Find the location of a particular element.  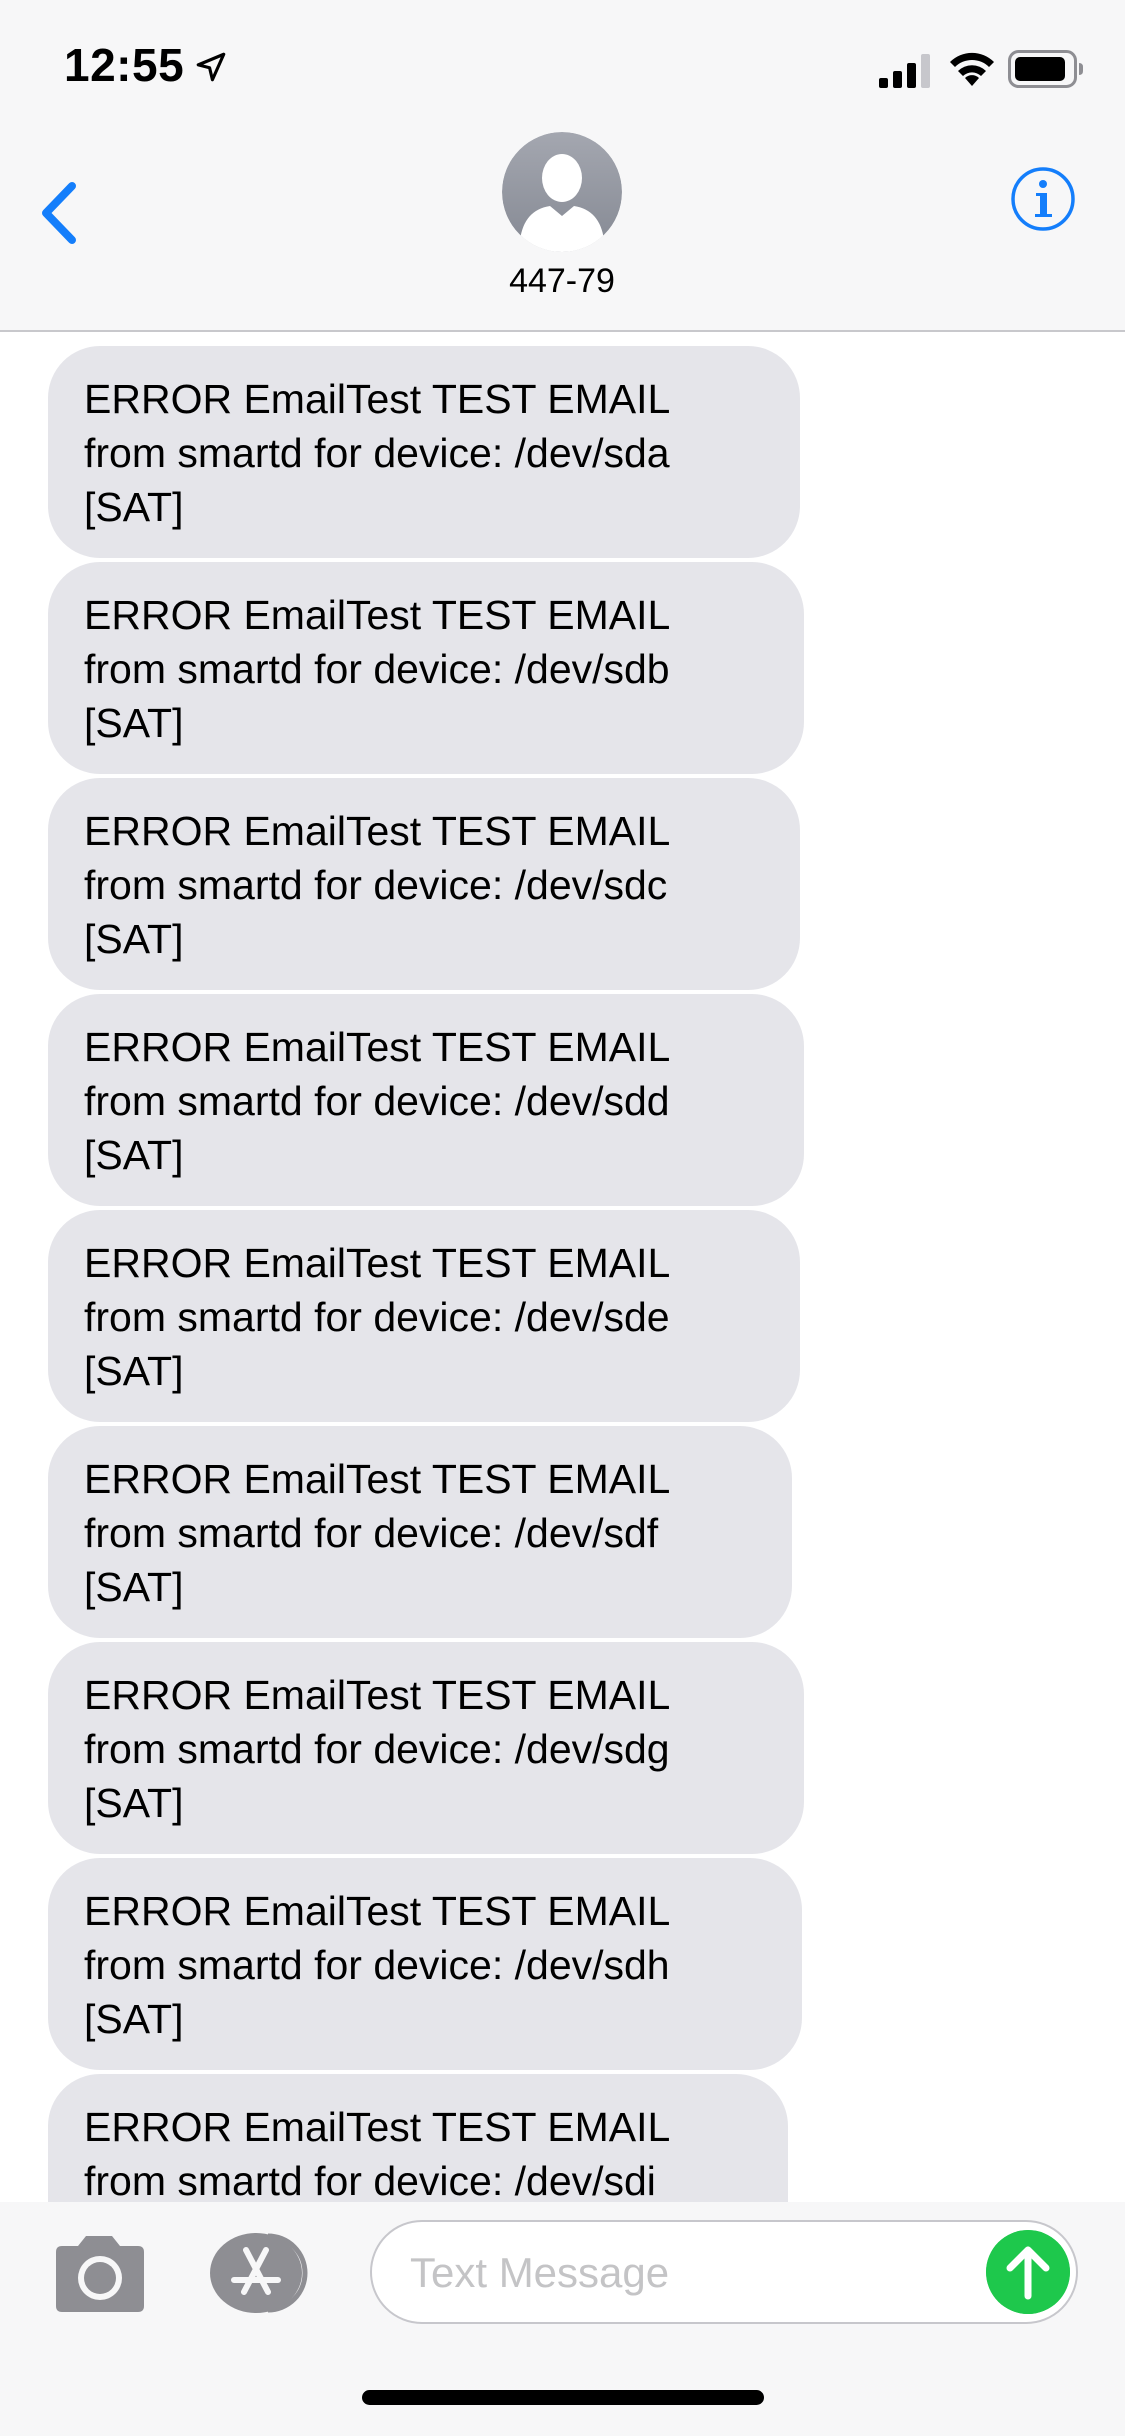

battery-icon is located at coordinates (1045, 69).